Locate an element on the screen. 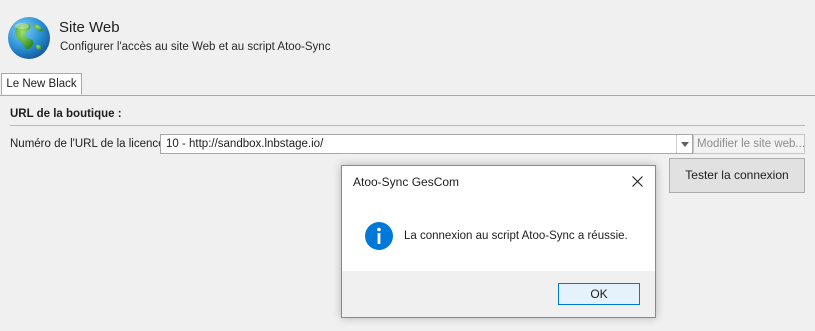 The image size is (815, 331). licence-url-select-value: 10 - http://sandbox.lnbstage.io/ is located at coordinates (245, 144).